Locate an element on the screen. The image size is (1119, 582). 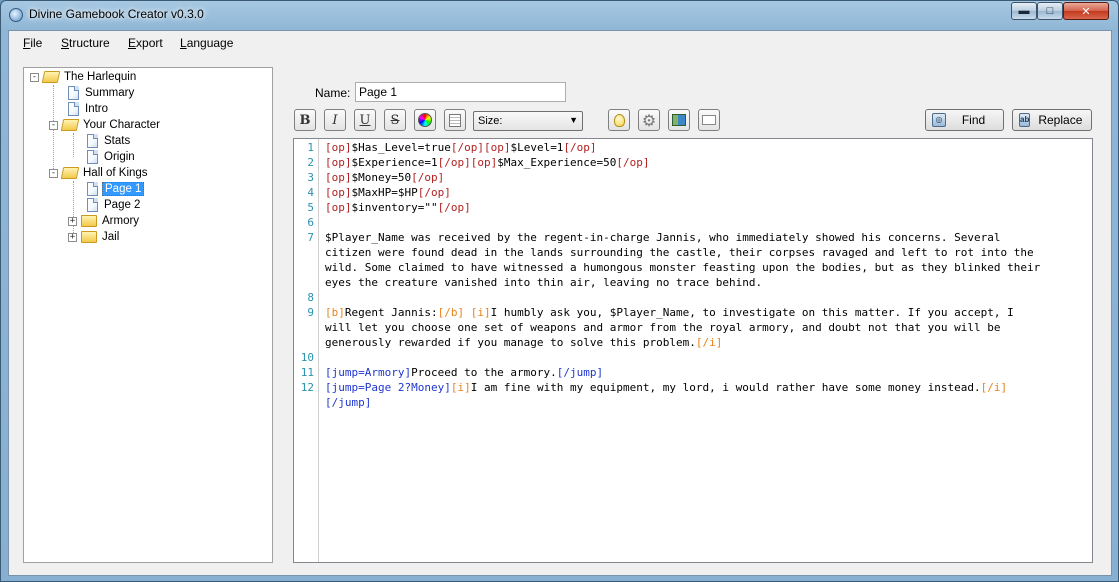
tree-node-hall-of-kings: - Hall of Kings is located at coordinates (99, 173).